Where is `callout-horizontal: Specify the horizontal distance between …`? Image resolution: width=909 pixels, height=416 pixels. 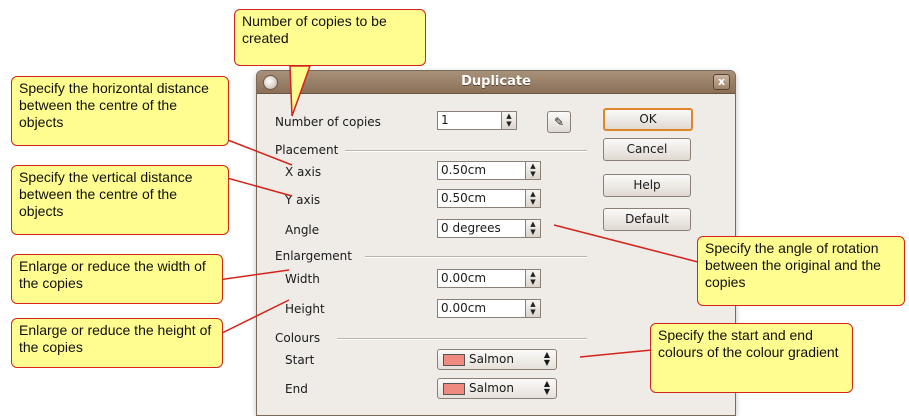 callout-horizontal: Specify the horizontal distance between … is located at coordinates (120, 111).